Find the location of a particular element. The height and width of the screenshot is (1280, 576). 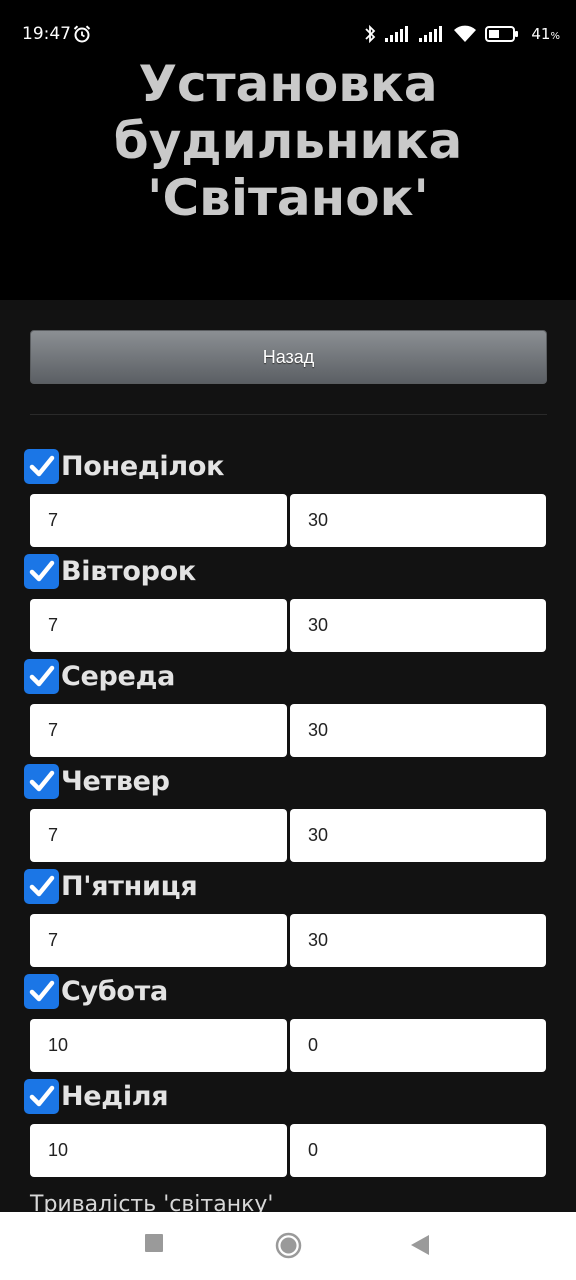

triangle-back-icon is located at coordinates (420, 1245).